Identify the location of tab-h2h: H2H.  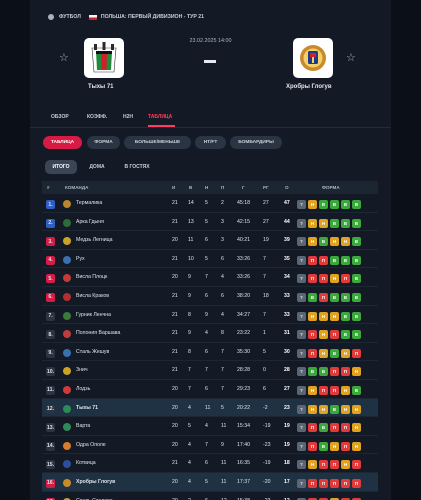
(128, 117).